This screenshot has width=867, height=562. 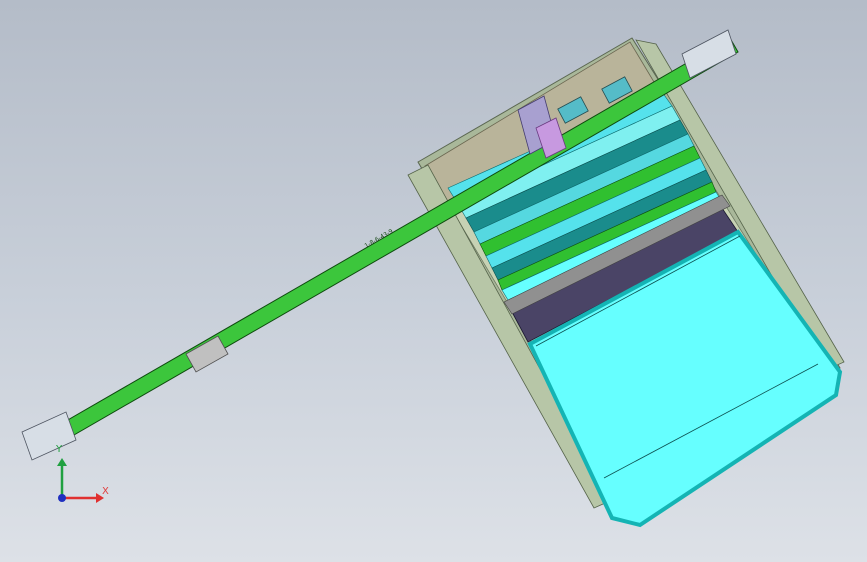 I want to click on rail-end-cap-left, so click(x=49, y=436).